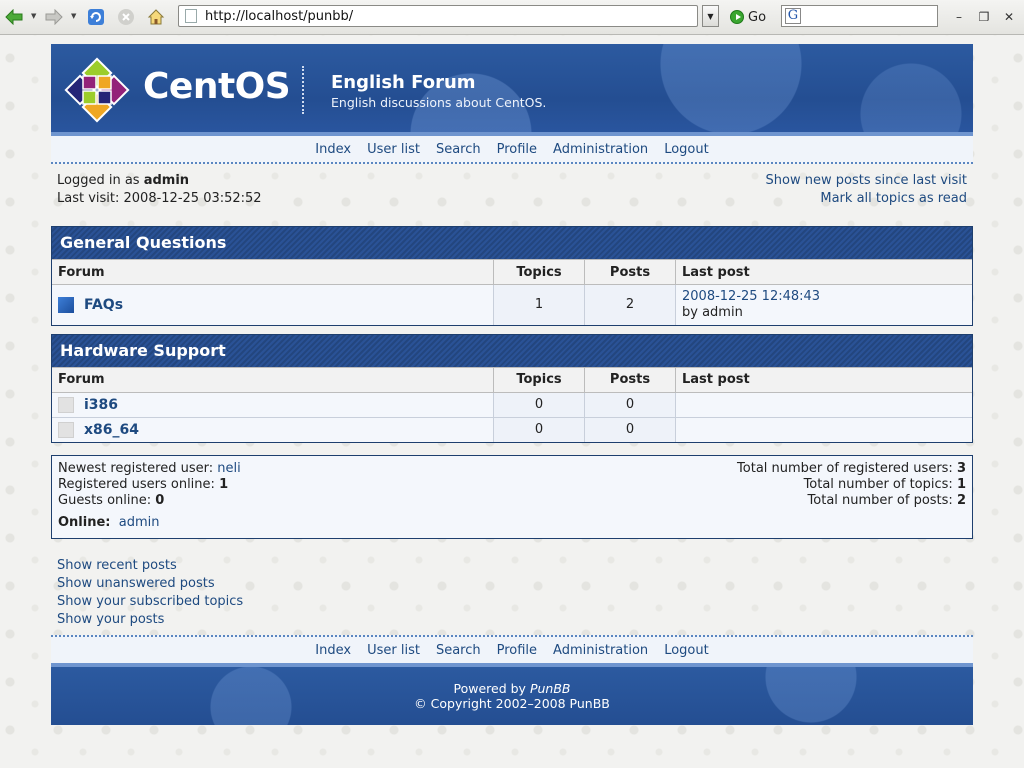 The width and height of the screenshot is (1024, 768). Describe the element at coordinates (961, 500) in the screenshot. I see `total-posts-count: 2` at that location.